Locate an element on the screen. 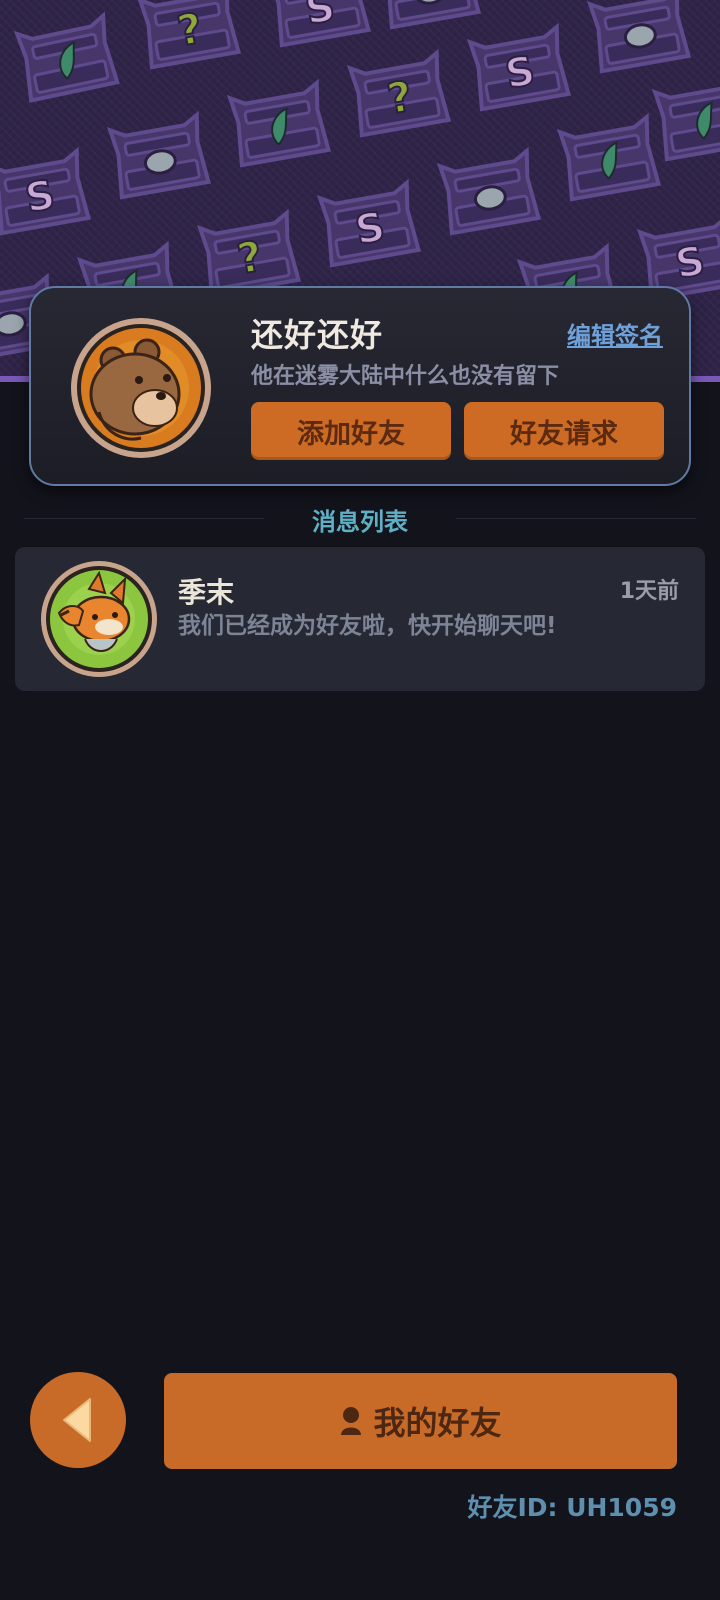 Image resolution: width=720 pixels, height=1600 pixels. person-icon is located at coordinates (351, 1421).